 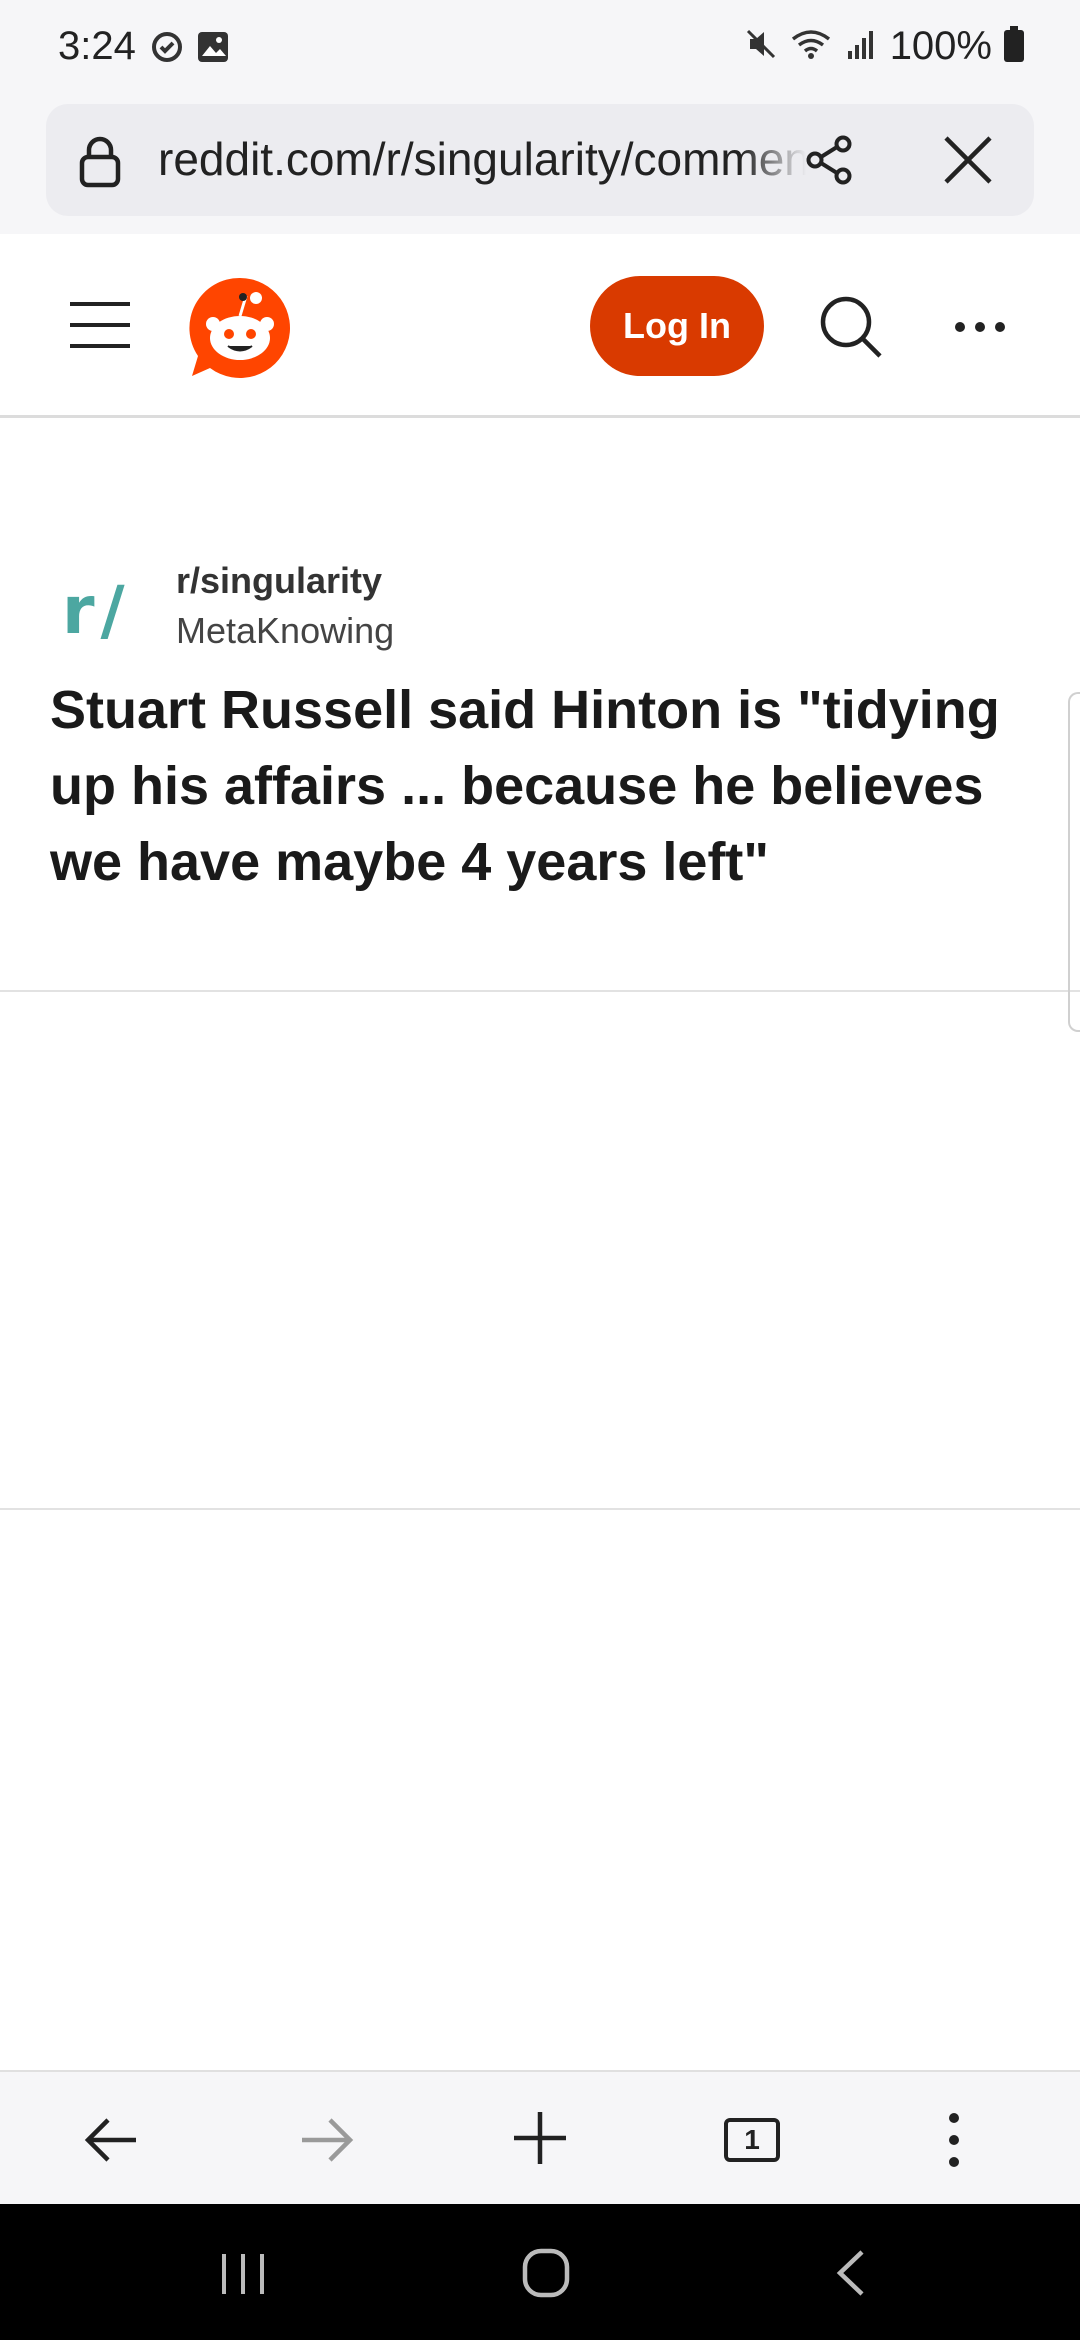 I want to click on share-icon, so click(x=830, y=162).